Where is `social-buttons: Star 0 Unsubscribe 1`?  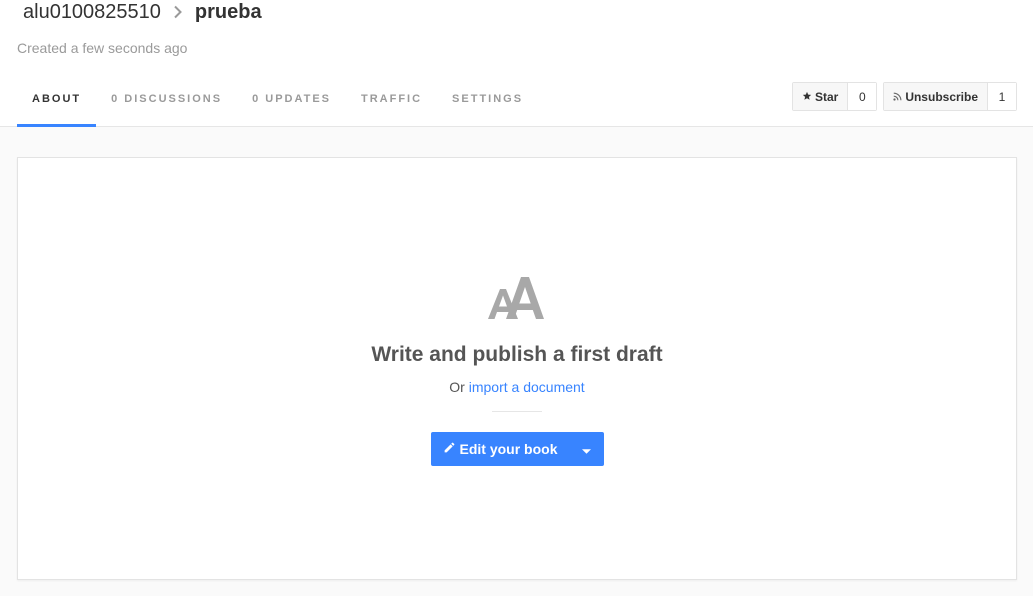
social-buttons: Star 0 Unsubscribe 1 is located at coordinates (904, 96).